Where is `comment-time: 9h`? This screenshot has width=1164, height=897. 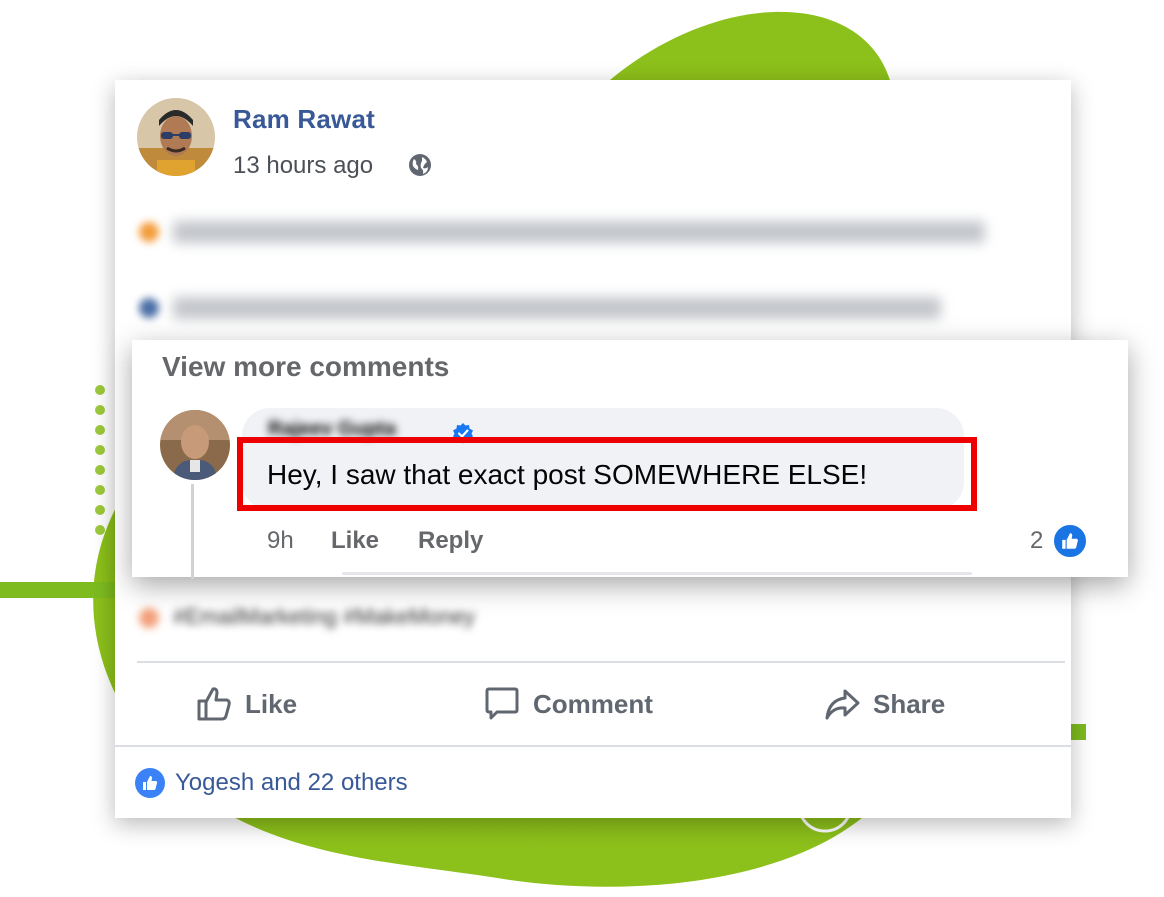
comment-time: 9h is located at coordinates (280, 541).